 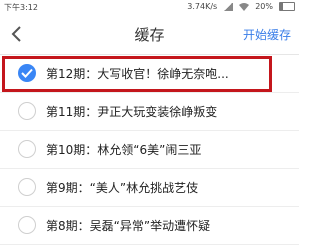 I want to click on status-bar: 下午3:12 3.74K/s 20%, so click(x=149, y=7).